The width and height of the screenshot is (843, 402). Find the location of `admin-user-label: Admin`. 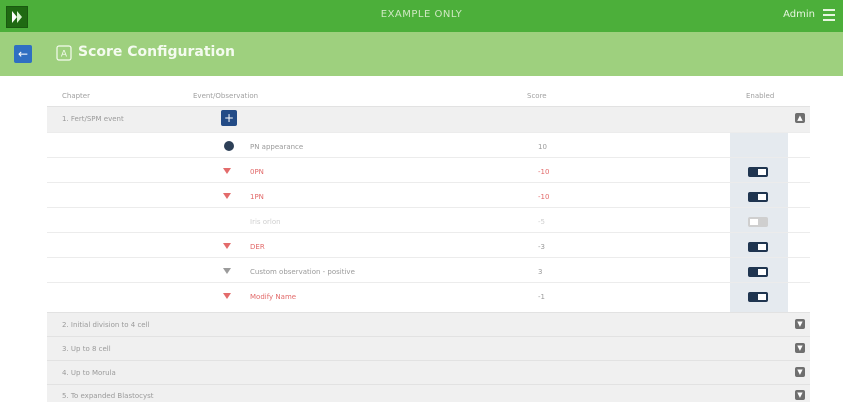

admin-user-label: Admin is located at coordinates (799, 14).